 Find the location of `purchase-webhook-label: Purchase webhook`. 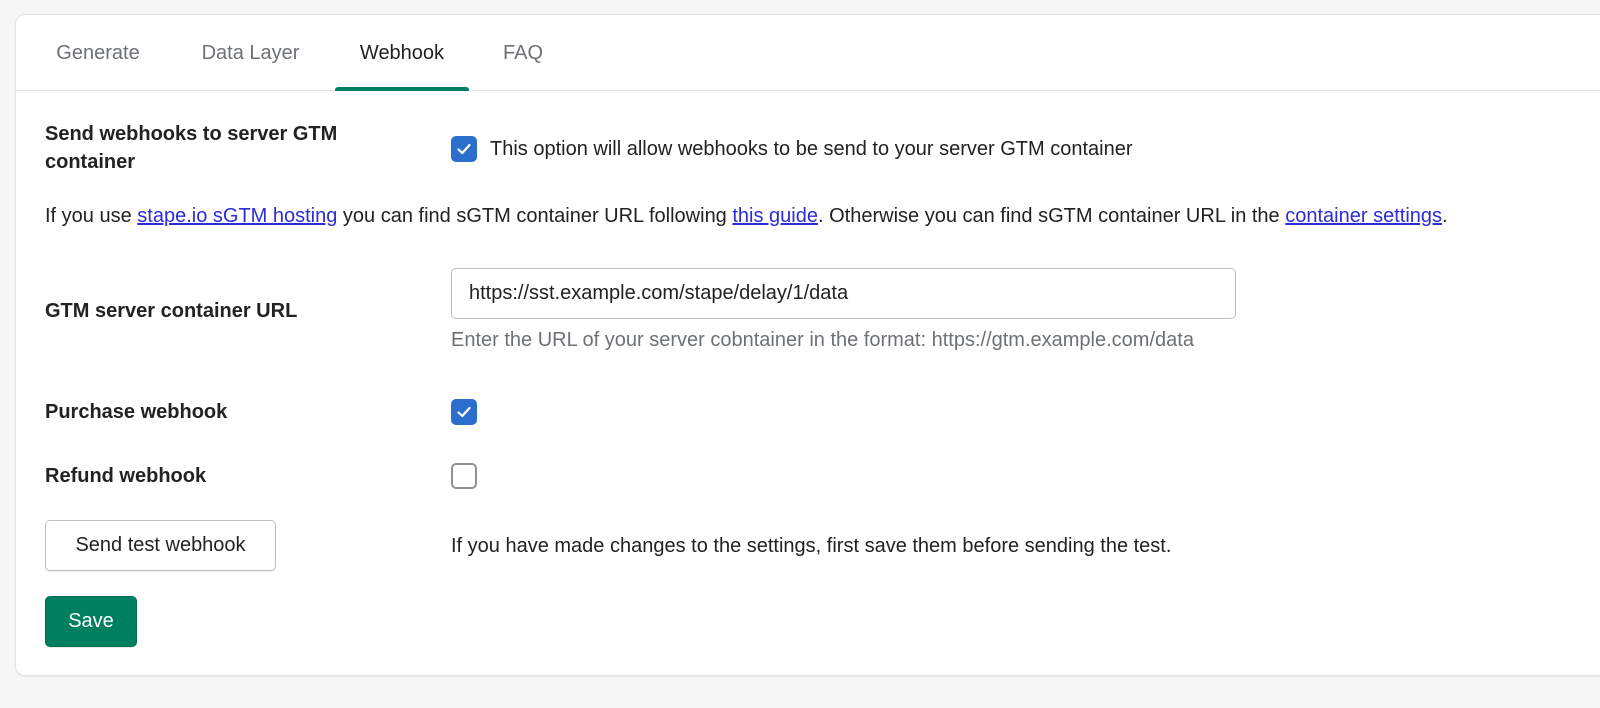

purchase-webhook-label: Purchase webhook is located at coordinates (136, 412).